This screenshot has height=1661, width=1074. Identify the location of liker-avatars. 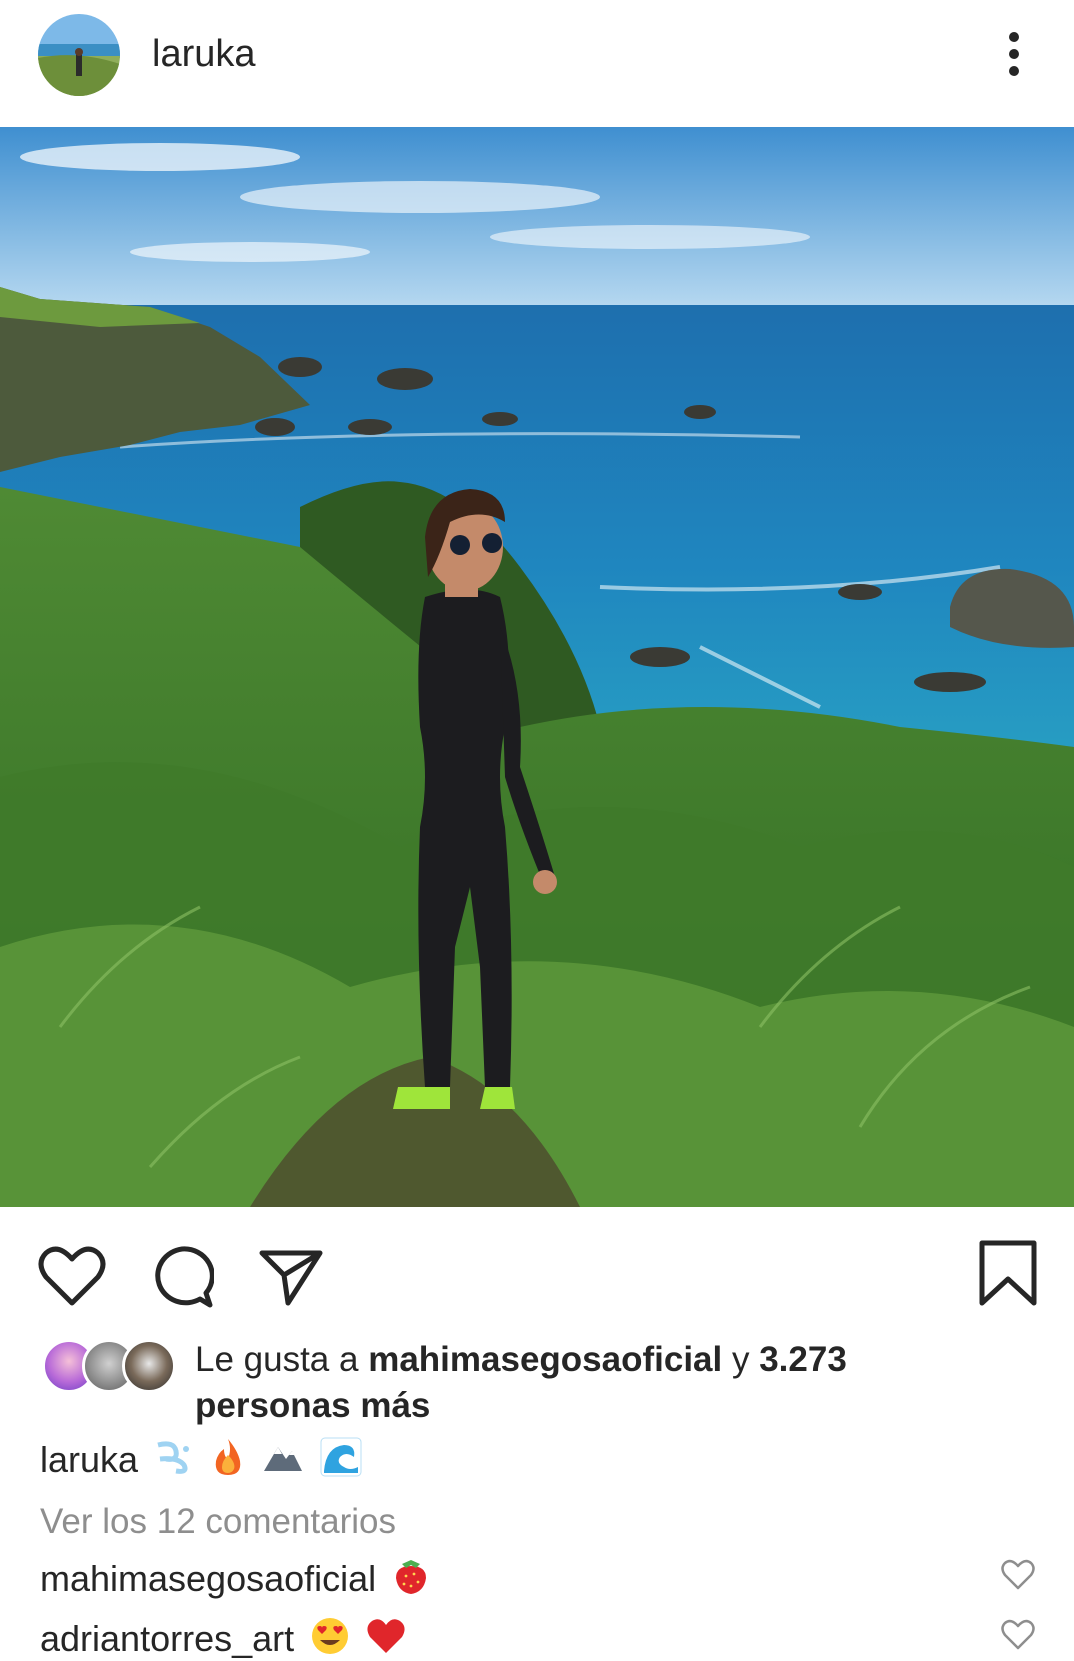
(112, 1369).